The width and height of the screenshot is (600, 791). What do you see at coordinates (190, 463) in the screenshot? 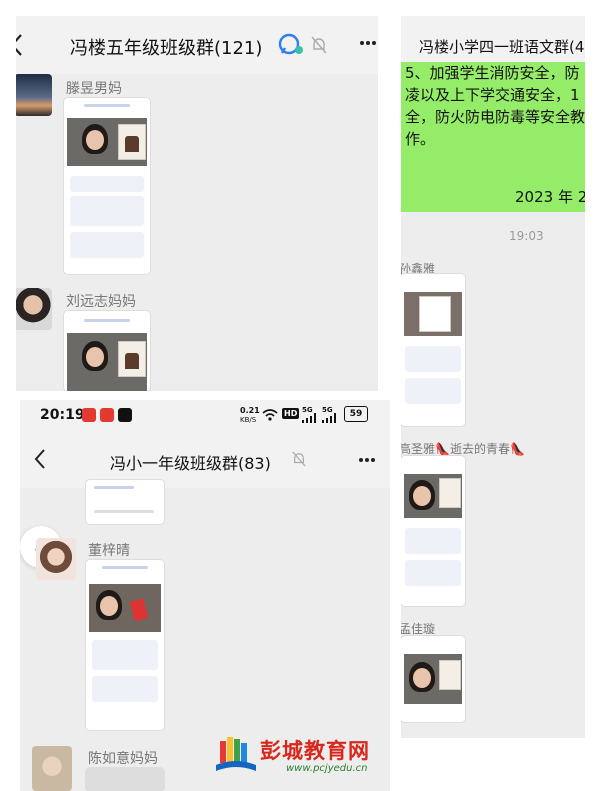
I see `chat-title: 冯小一年级班级群(83)` at bounding box center [190, 463].